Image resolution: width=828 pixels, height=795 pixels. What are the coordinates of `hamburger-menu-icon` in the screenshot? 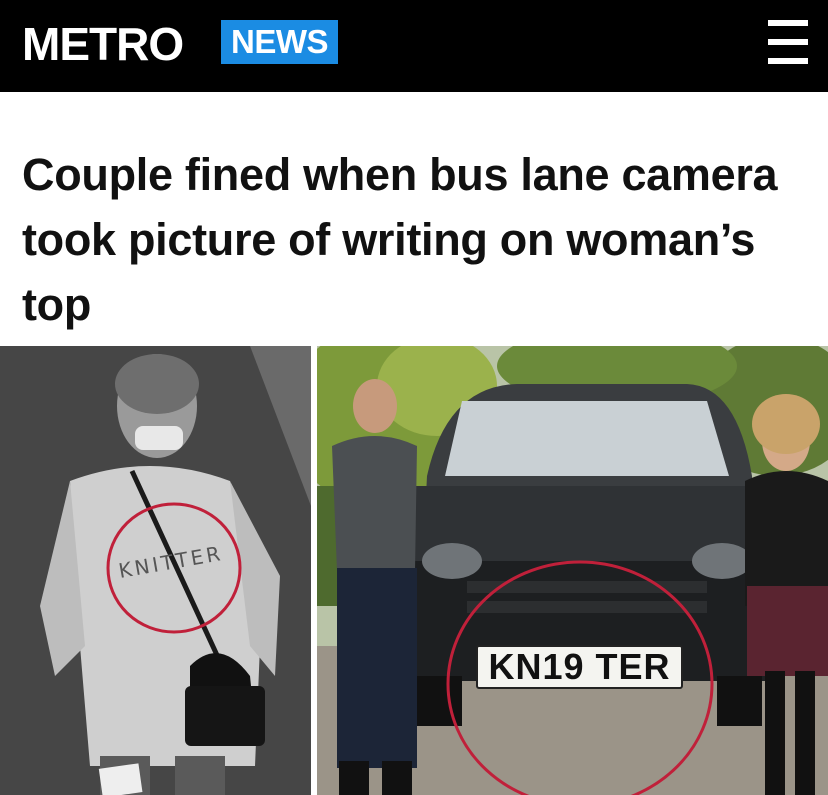 It's located at (788, 42).